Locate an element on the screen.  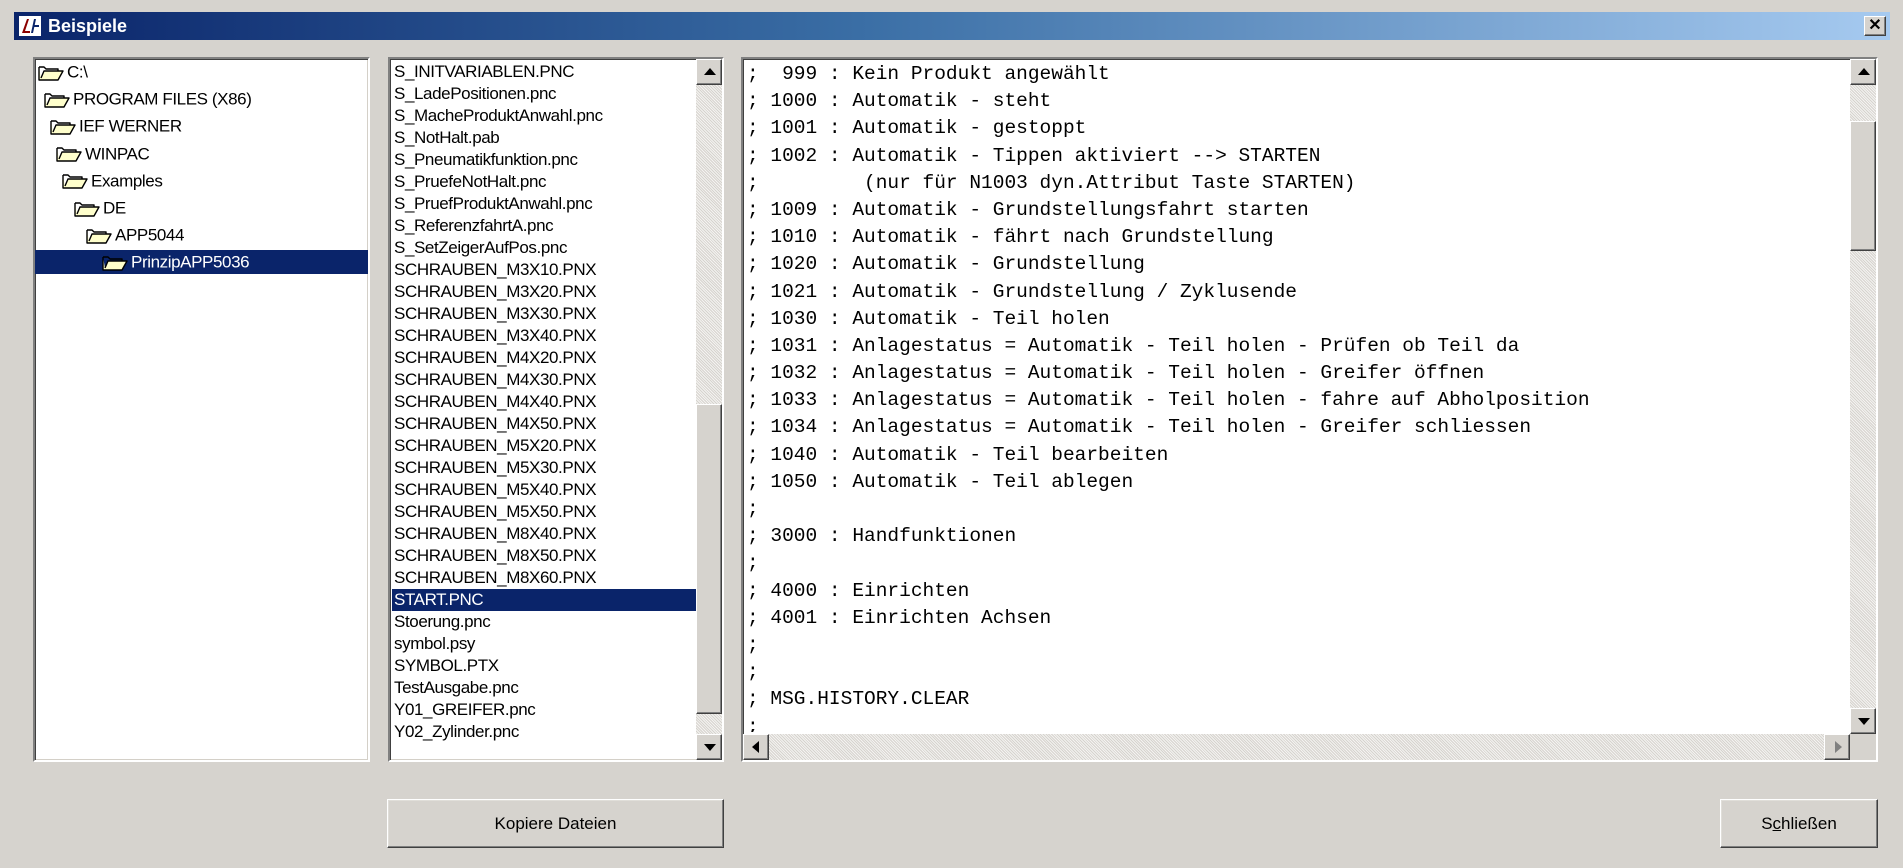
file-list-item: SCHRAUBEN_M3X20.PNX is located at coordinates (544, 292).